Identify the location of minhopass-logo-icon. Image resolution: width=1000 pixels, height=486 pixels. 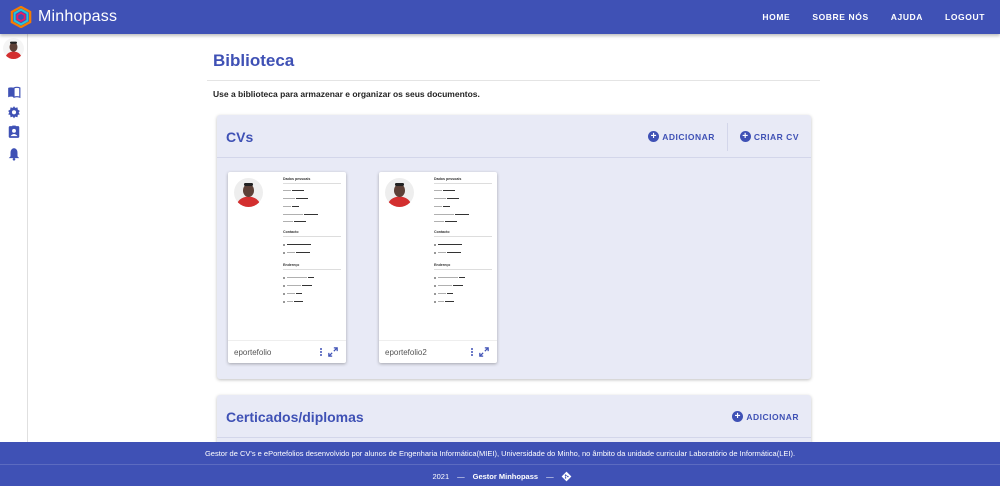
(21, 17).